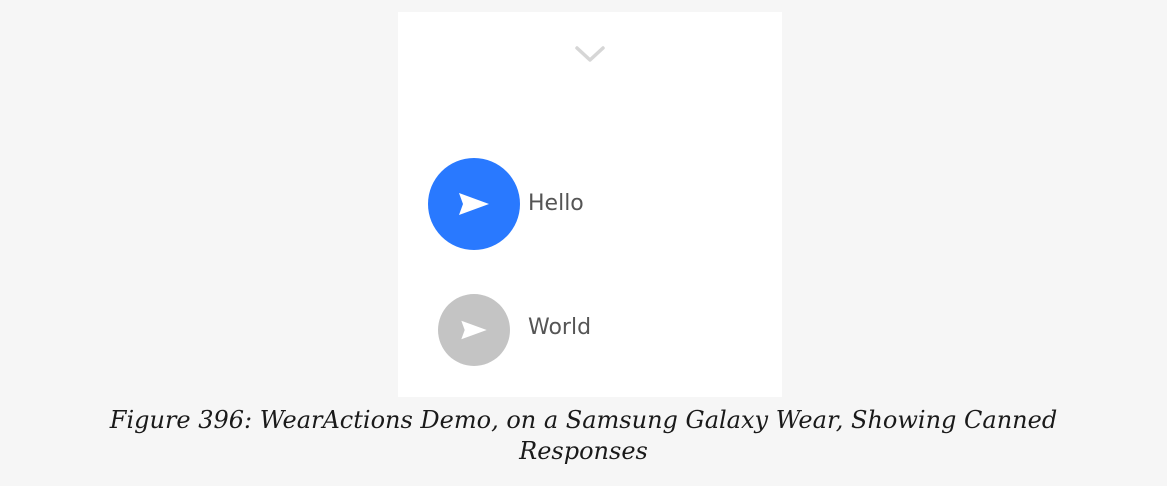 This screenshot has width=1167, height=486. I want to click on reply-item-world: World, so click(590, 328).